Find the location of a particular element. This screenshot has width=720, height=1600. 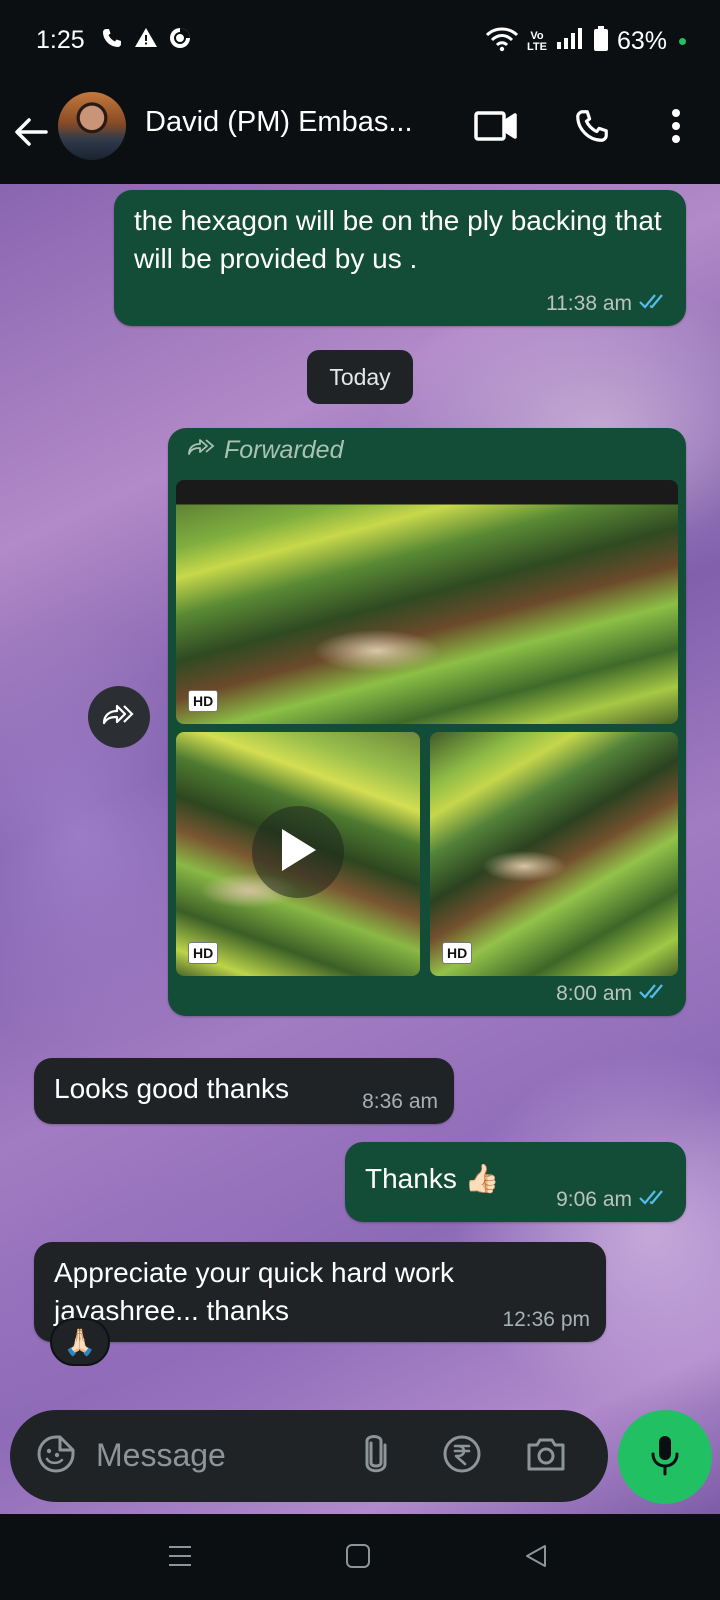

date-divider: Today is located at coordinates (360, 377).